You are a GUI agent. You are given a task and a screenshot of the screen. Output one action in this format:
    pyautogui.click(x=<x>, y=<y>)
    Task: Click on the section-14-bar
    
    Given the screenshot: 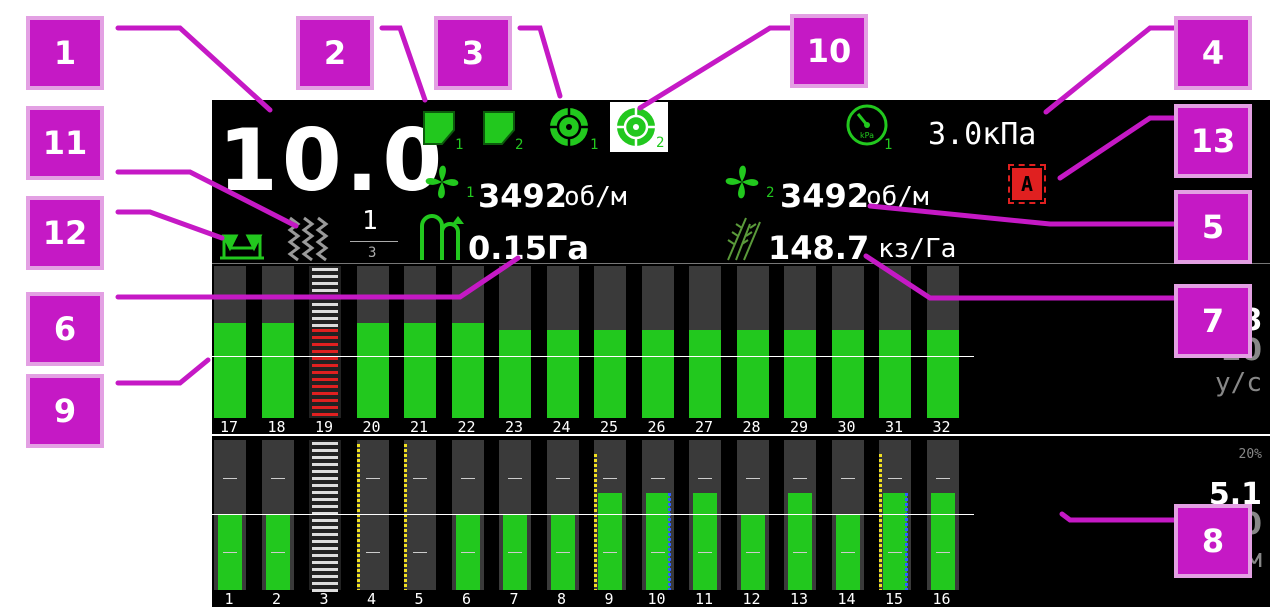 What is the action you would take?
    pyautogui.click(x=847, y=515)
    